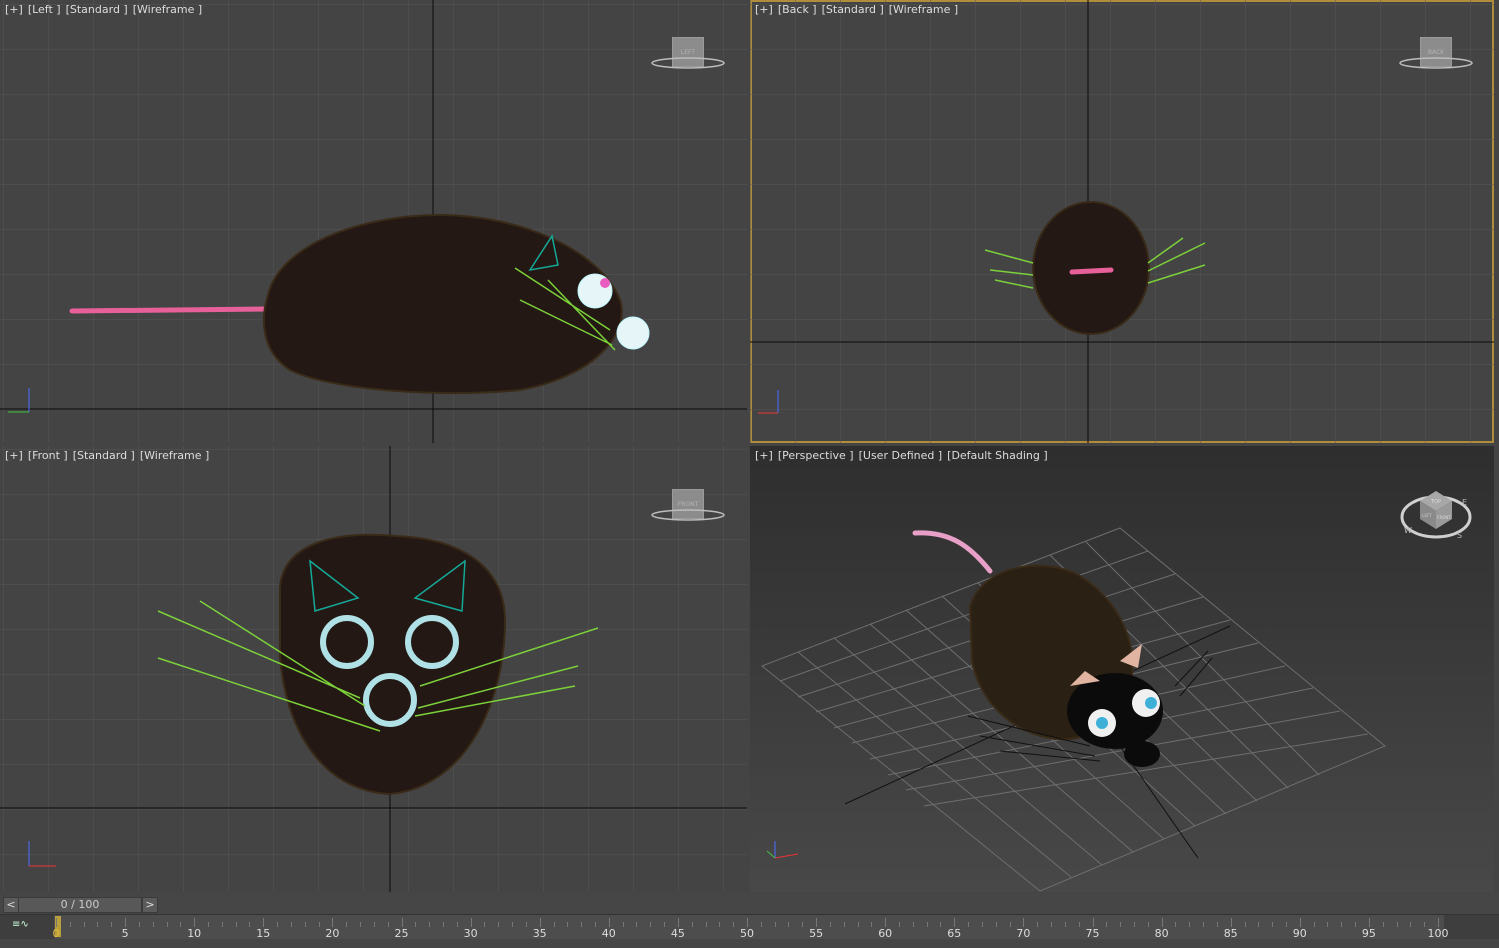  Describe the element at coordinates (44, 9) in the screenshot. I see `viewport-pov-menu: [Left ]` at that location.